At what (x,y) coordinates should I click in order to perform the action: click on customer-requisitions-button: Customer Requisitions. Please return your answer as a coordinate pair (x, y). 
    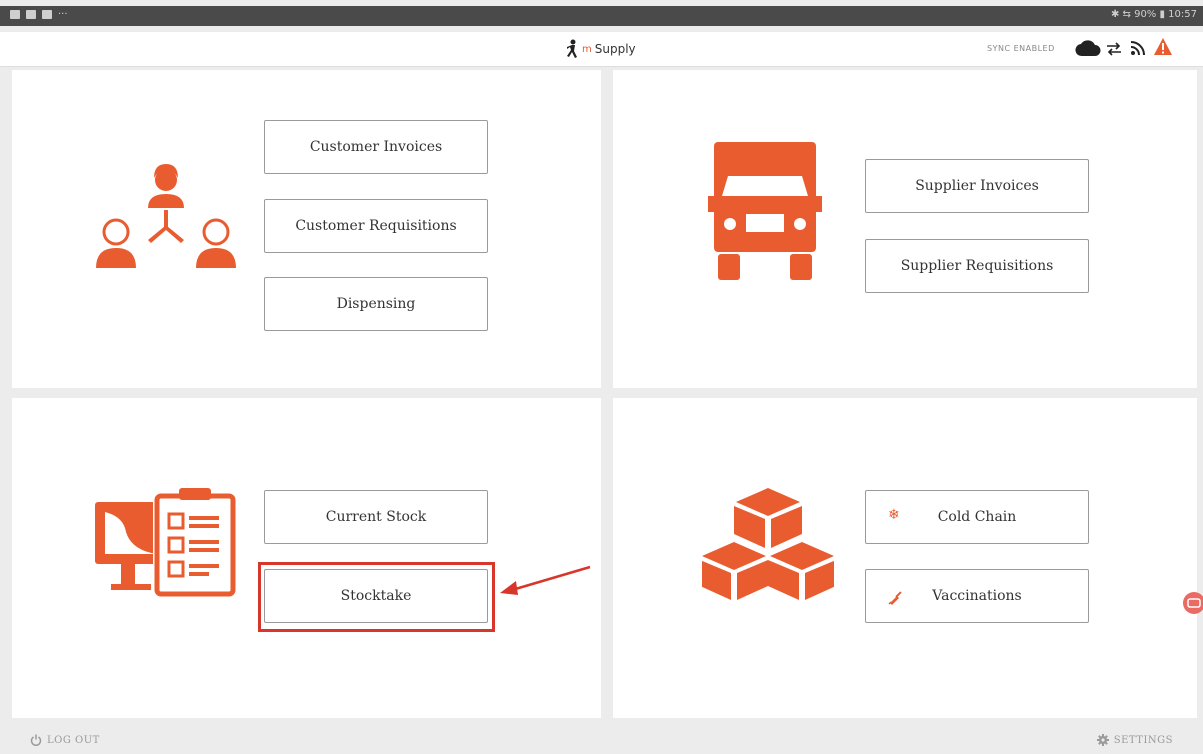
    Looking at the image, I should click on (376, 226).